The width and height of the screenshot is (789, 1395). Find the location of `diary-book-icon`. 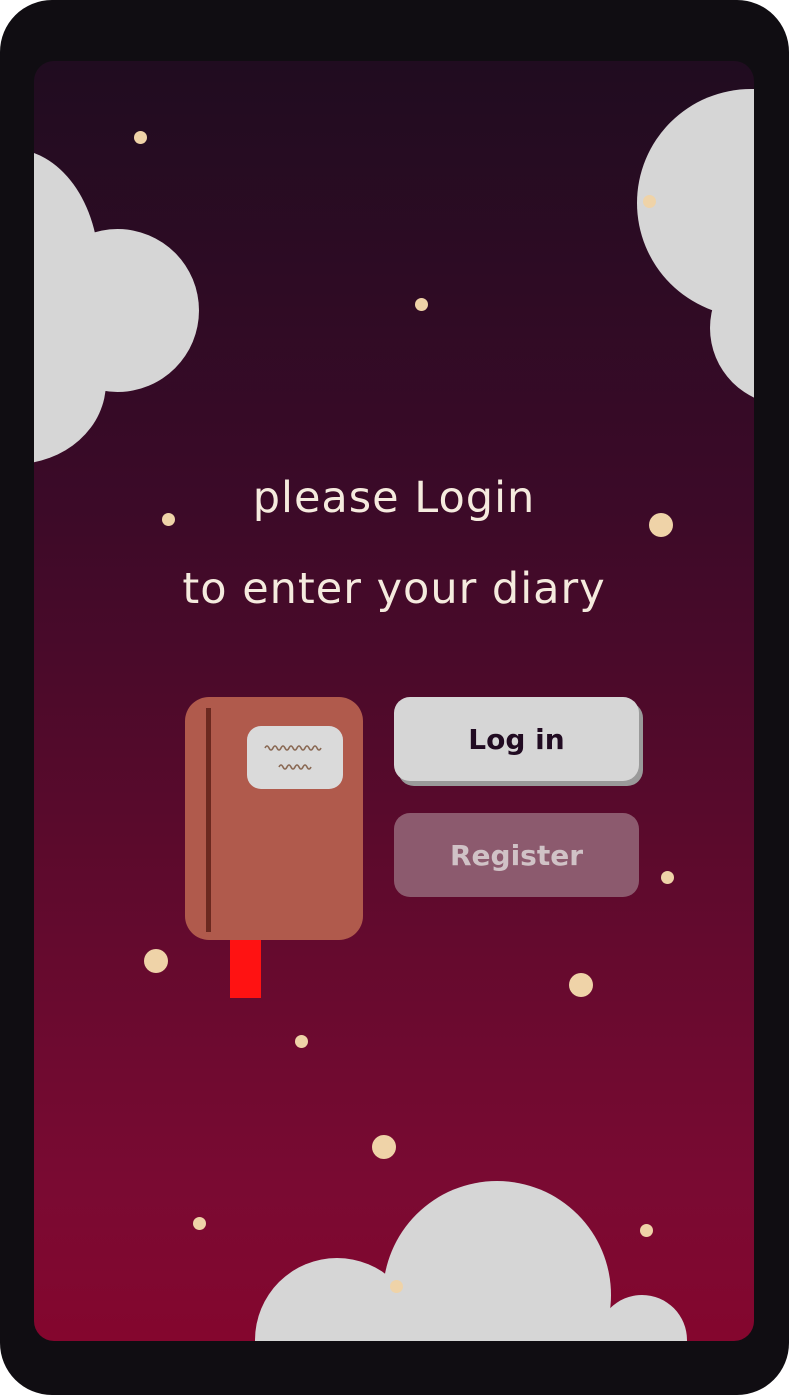

diary-book-icon is located at coordinates (274, 818).